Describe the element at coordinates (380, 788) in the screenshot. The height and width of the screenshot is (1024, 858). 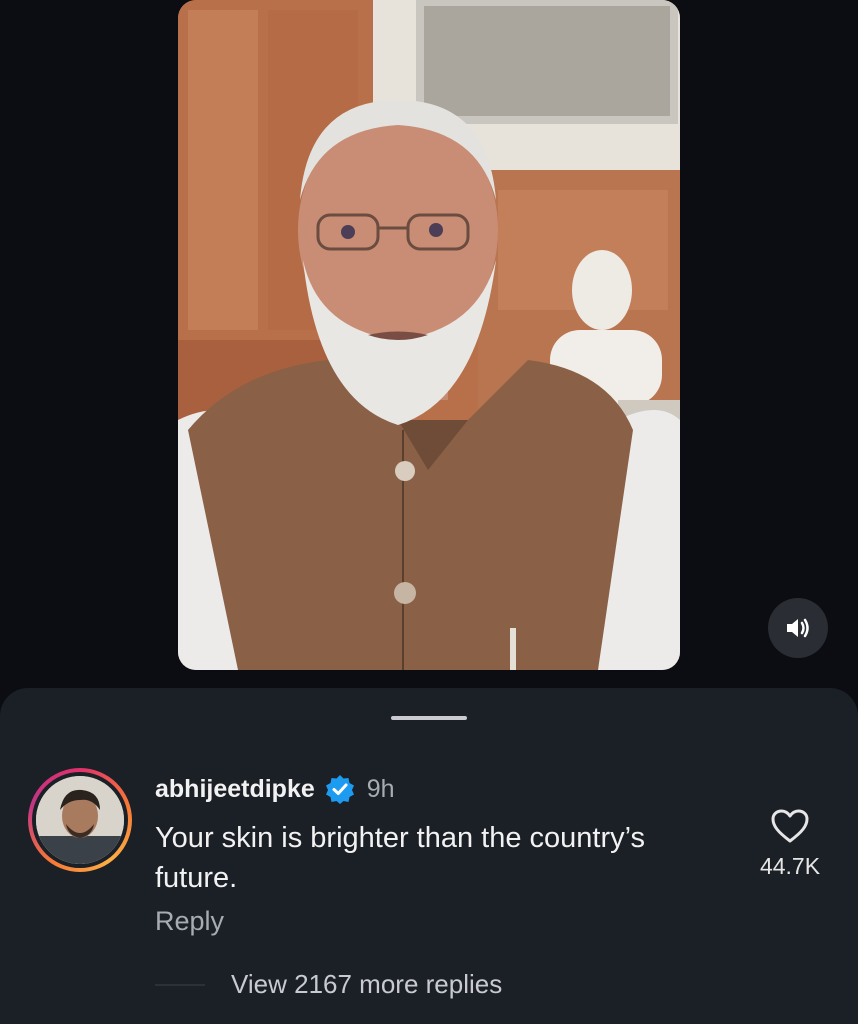
I see `comment-timestamp: 9h` at that location.